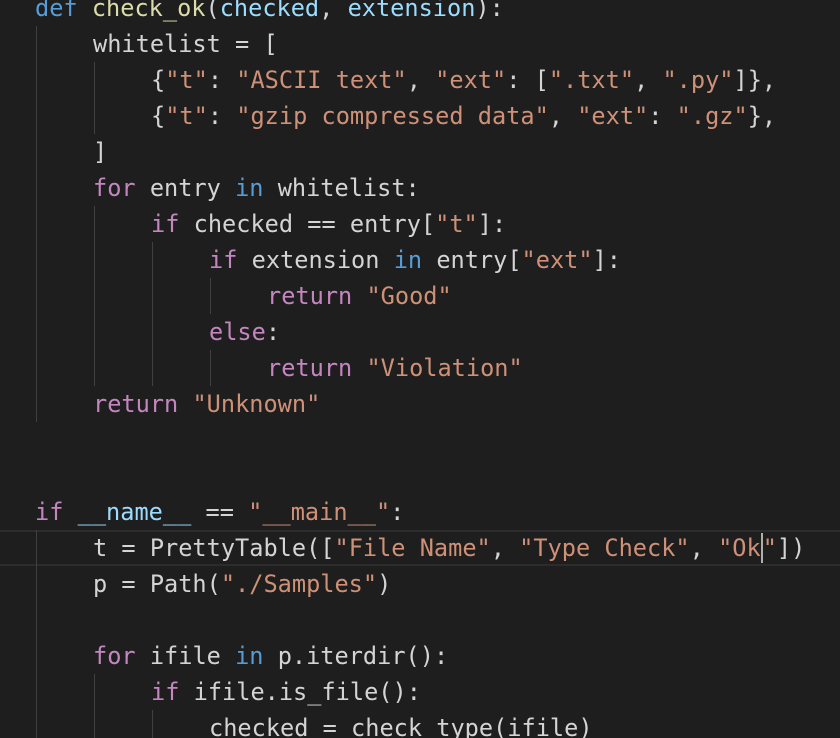  Describe the element at coordinates (444, 368) in the screenshot. I see `code-token: "Violation"` at that location.